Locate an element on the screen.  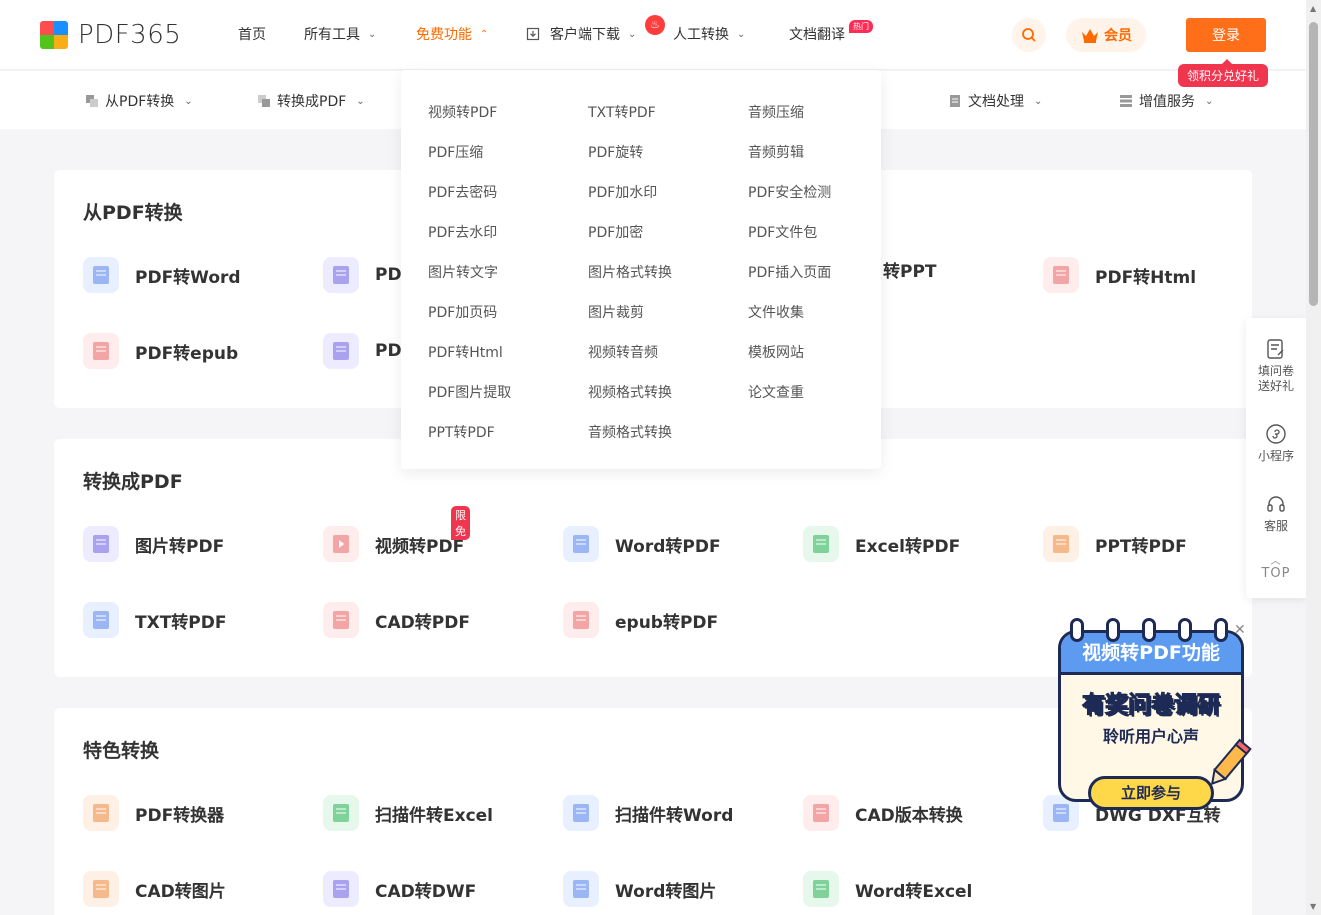
join-now-button: 立即参与 is located at coordinates (1151, 793).